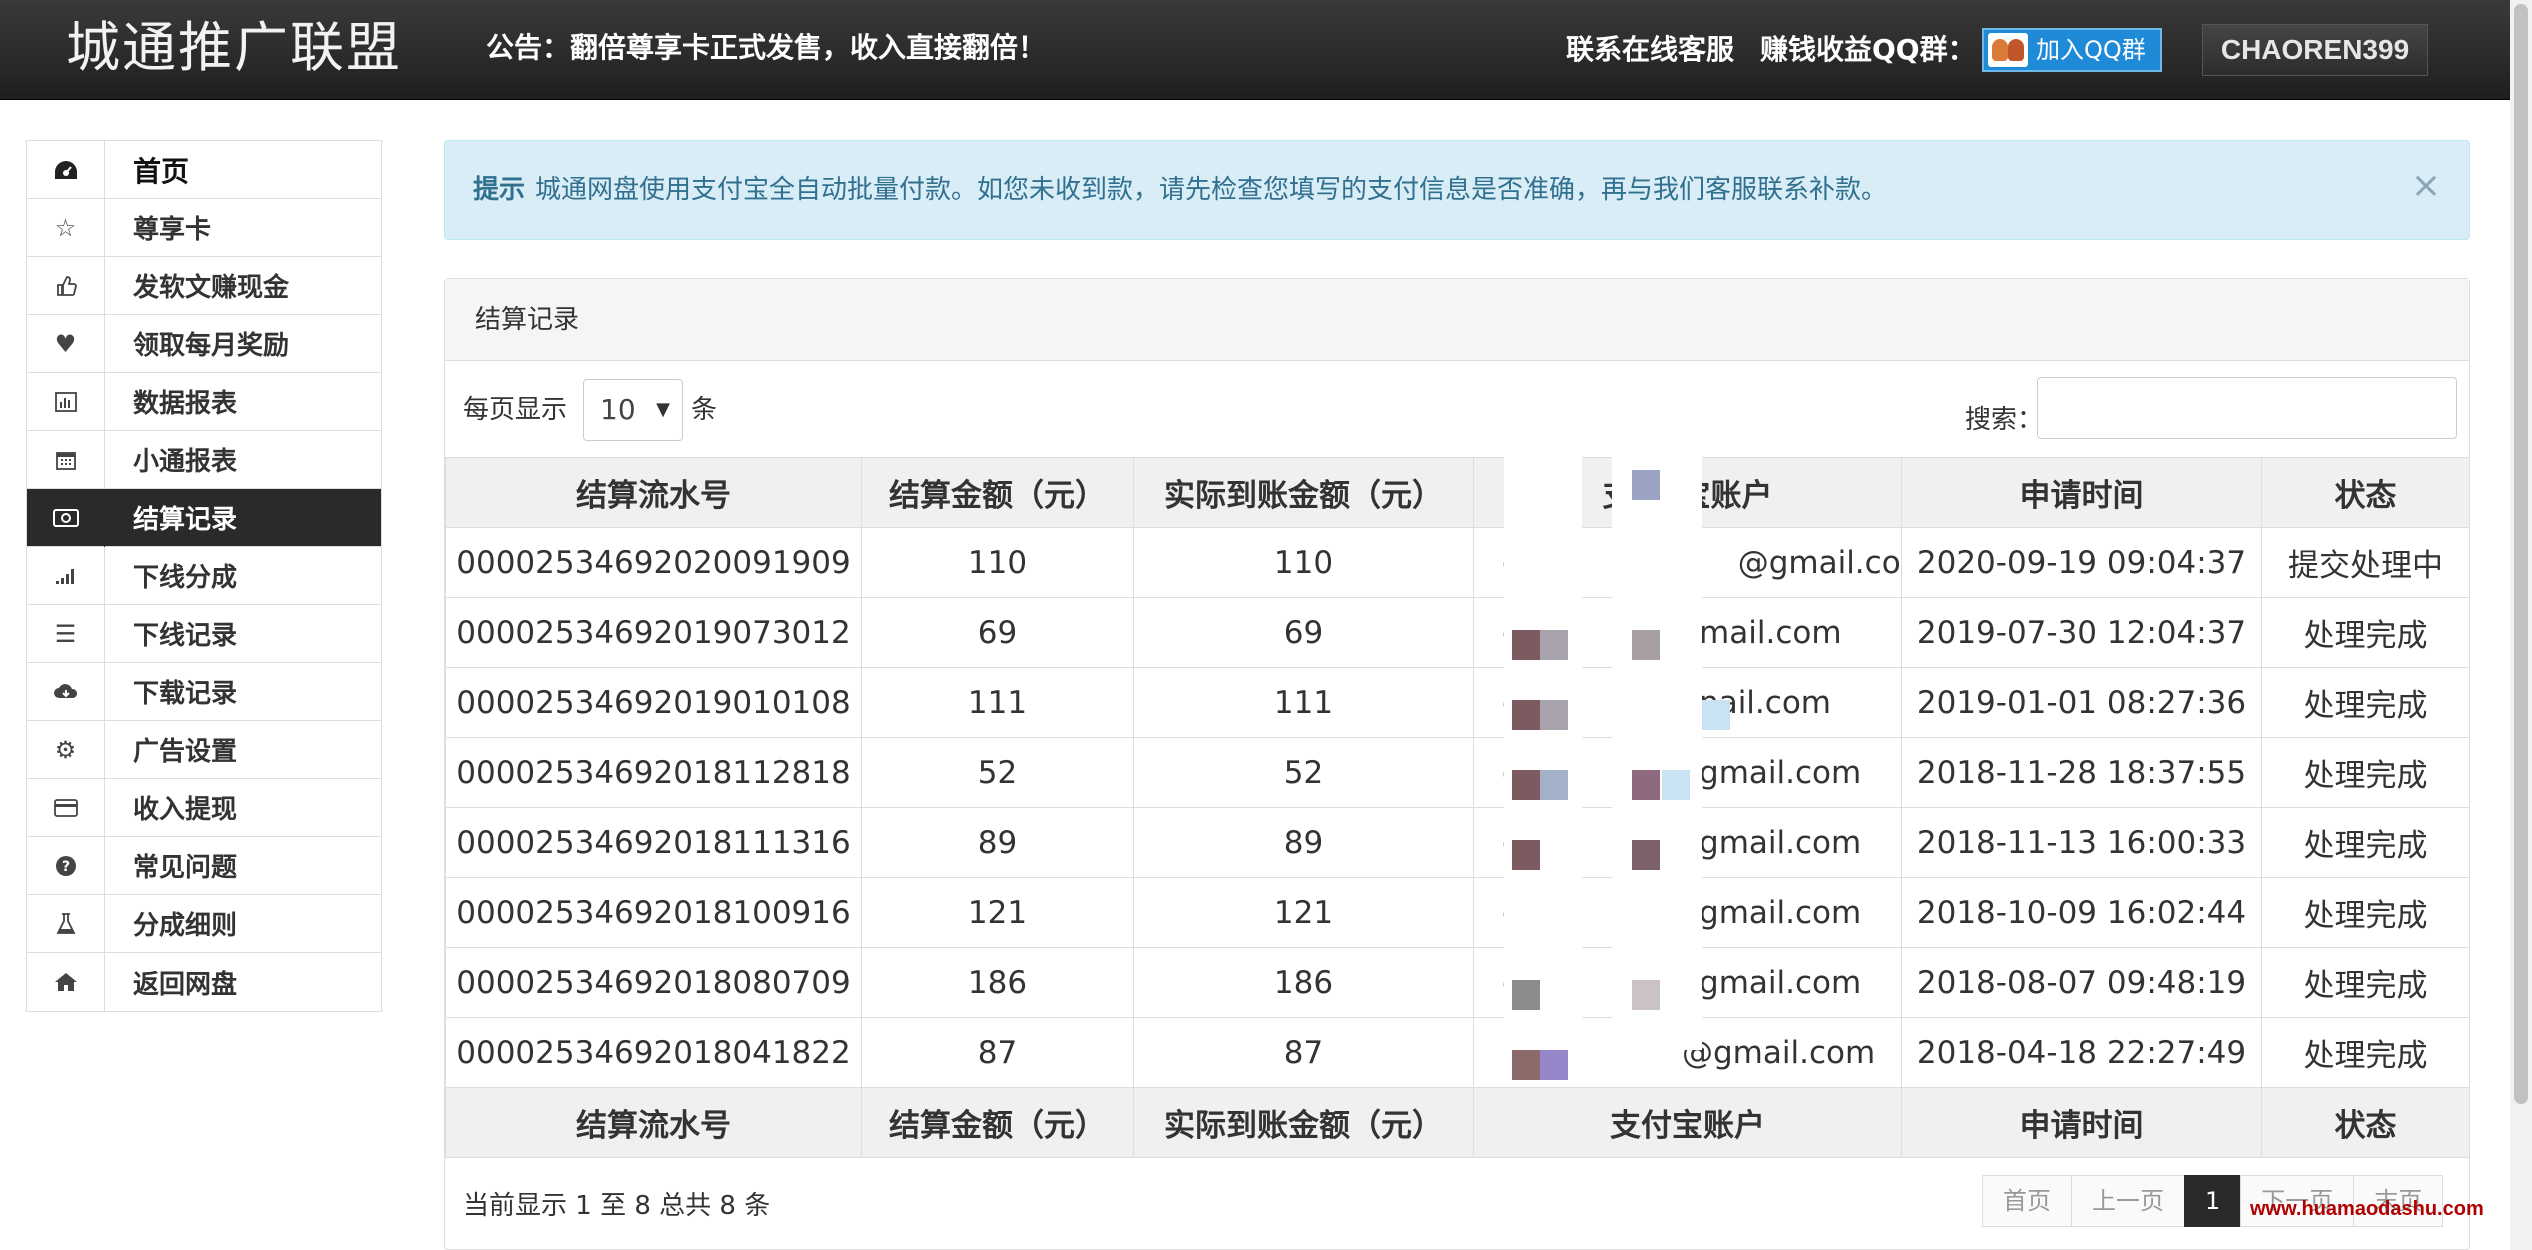 The height and width of the screenshot is (1250, 2532). I want to click on col-header-received: 实际到账金额（元）, so click(1303, 492).